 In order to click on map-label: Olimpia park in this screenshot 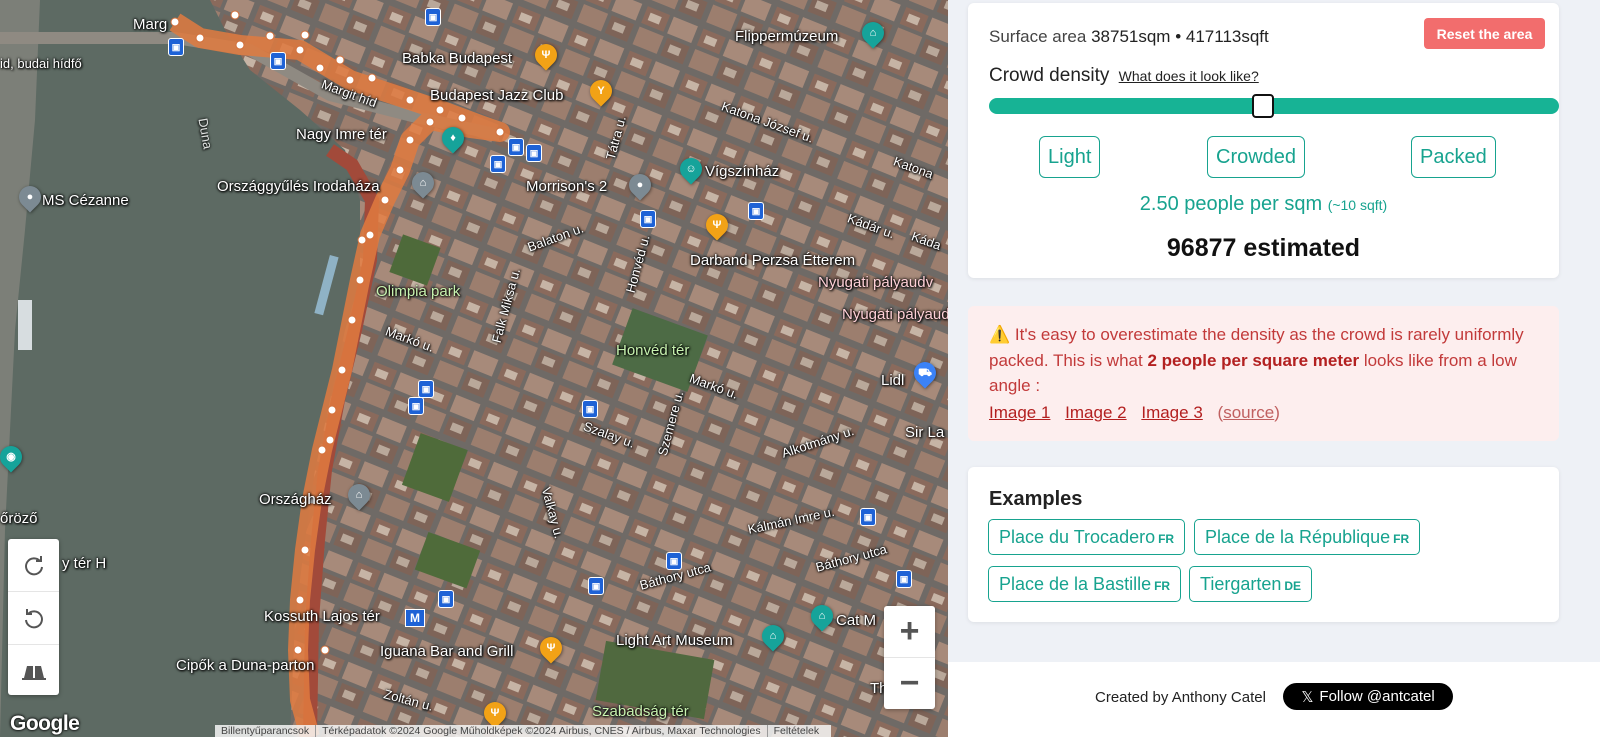, I will do `click(418, 291)`.